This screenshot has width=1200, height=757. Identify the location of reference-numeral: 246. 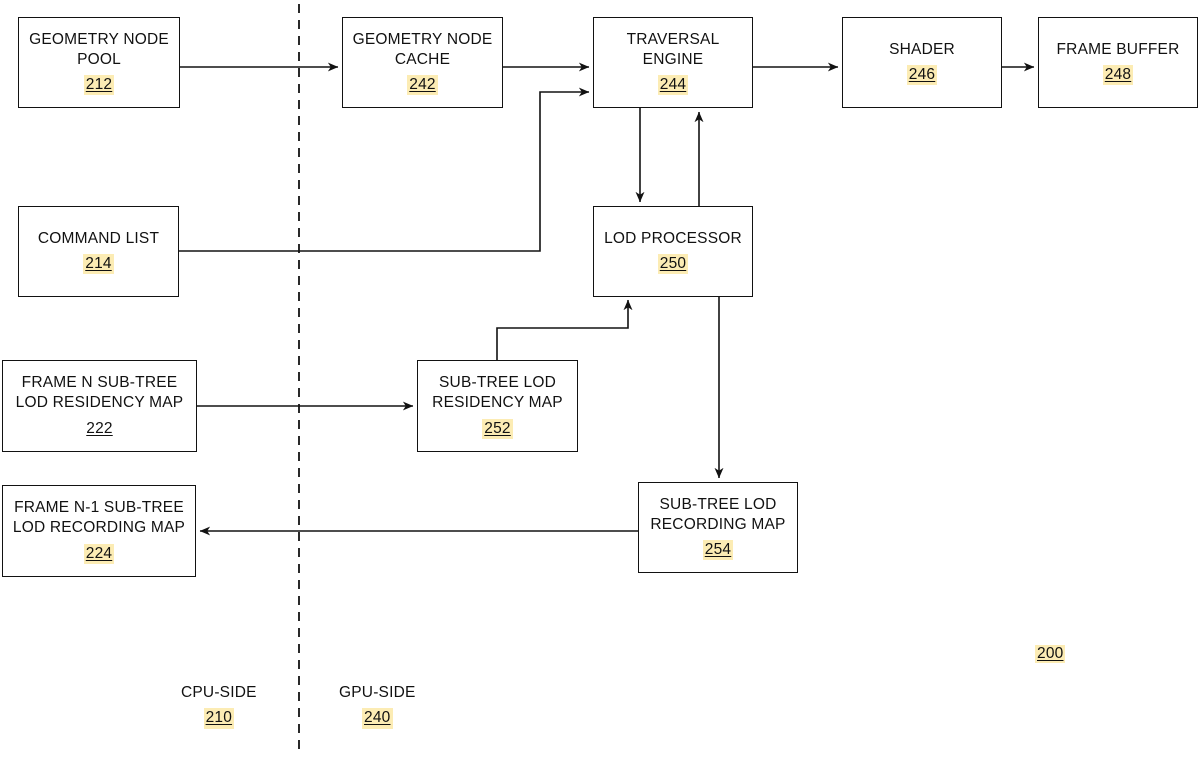
(922, 75).